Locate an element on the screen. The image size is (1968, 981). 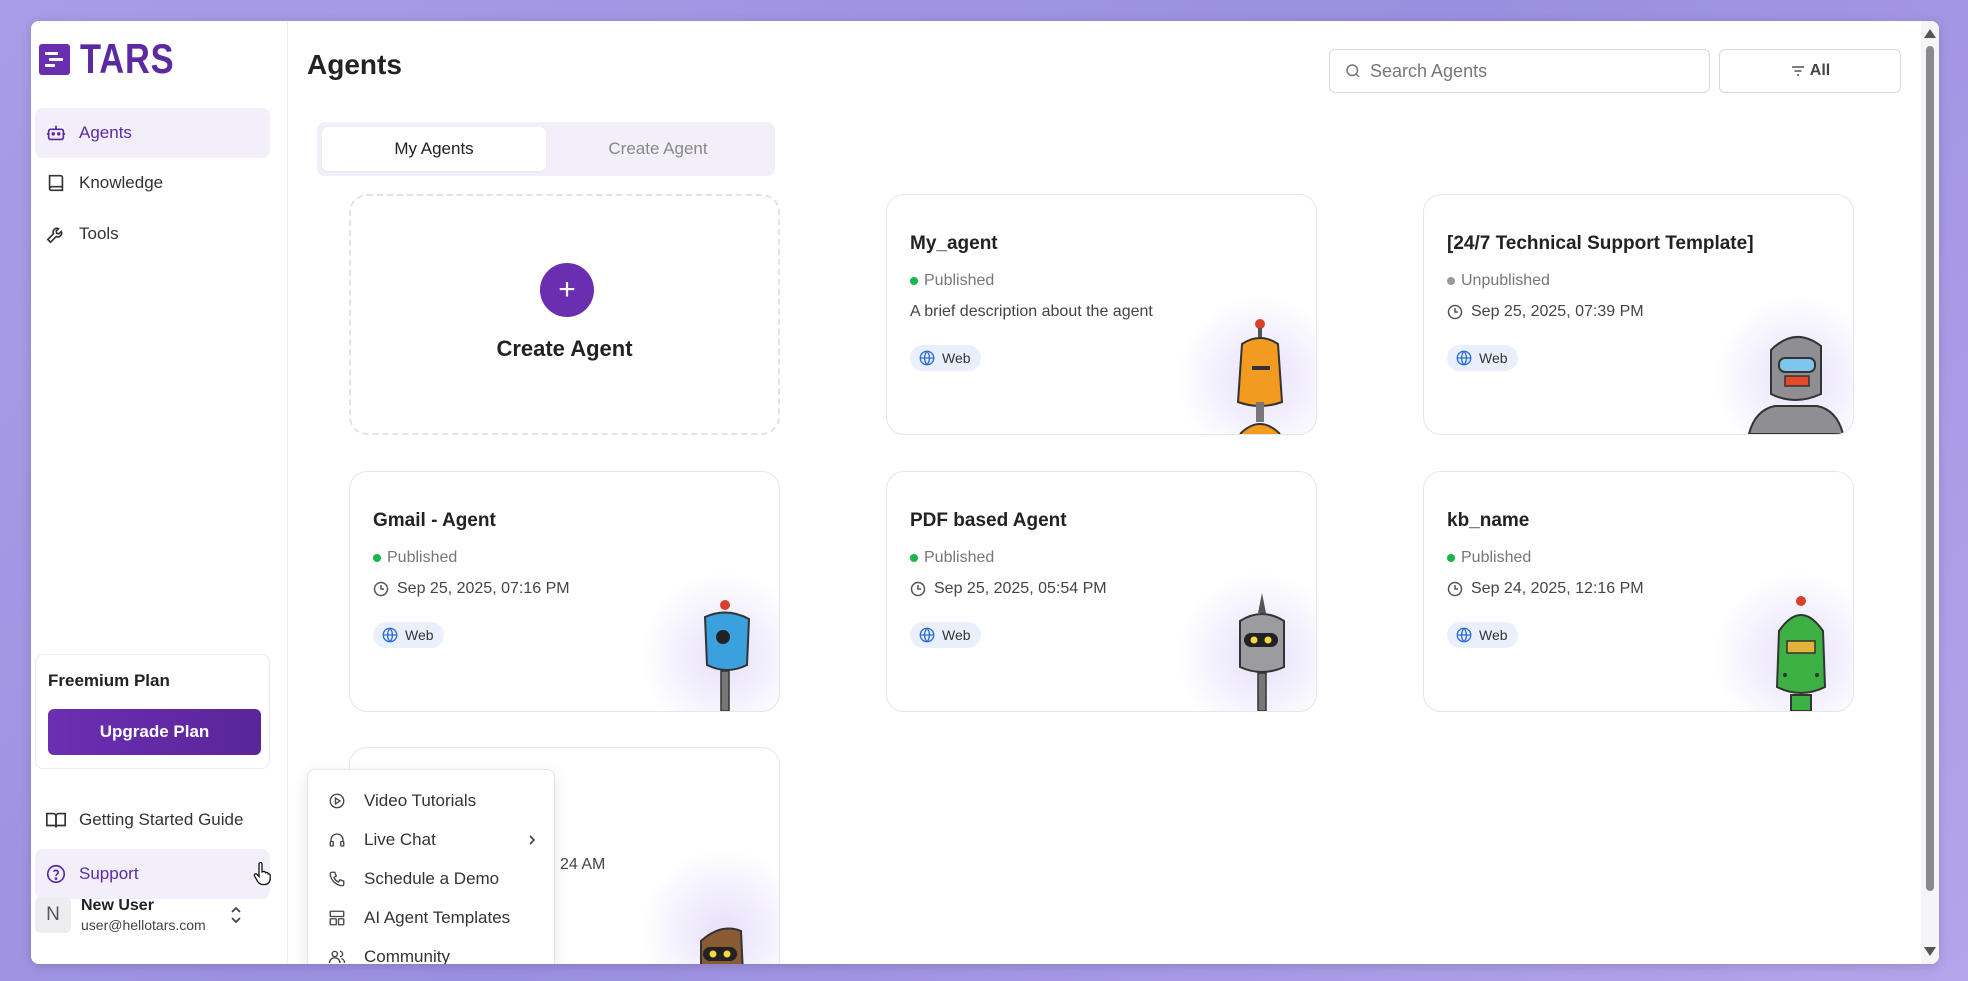
plus-icon: + is located at coordinates (567, 290).